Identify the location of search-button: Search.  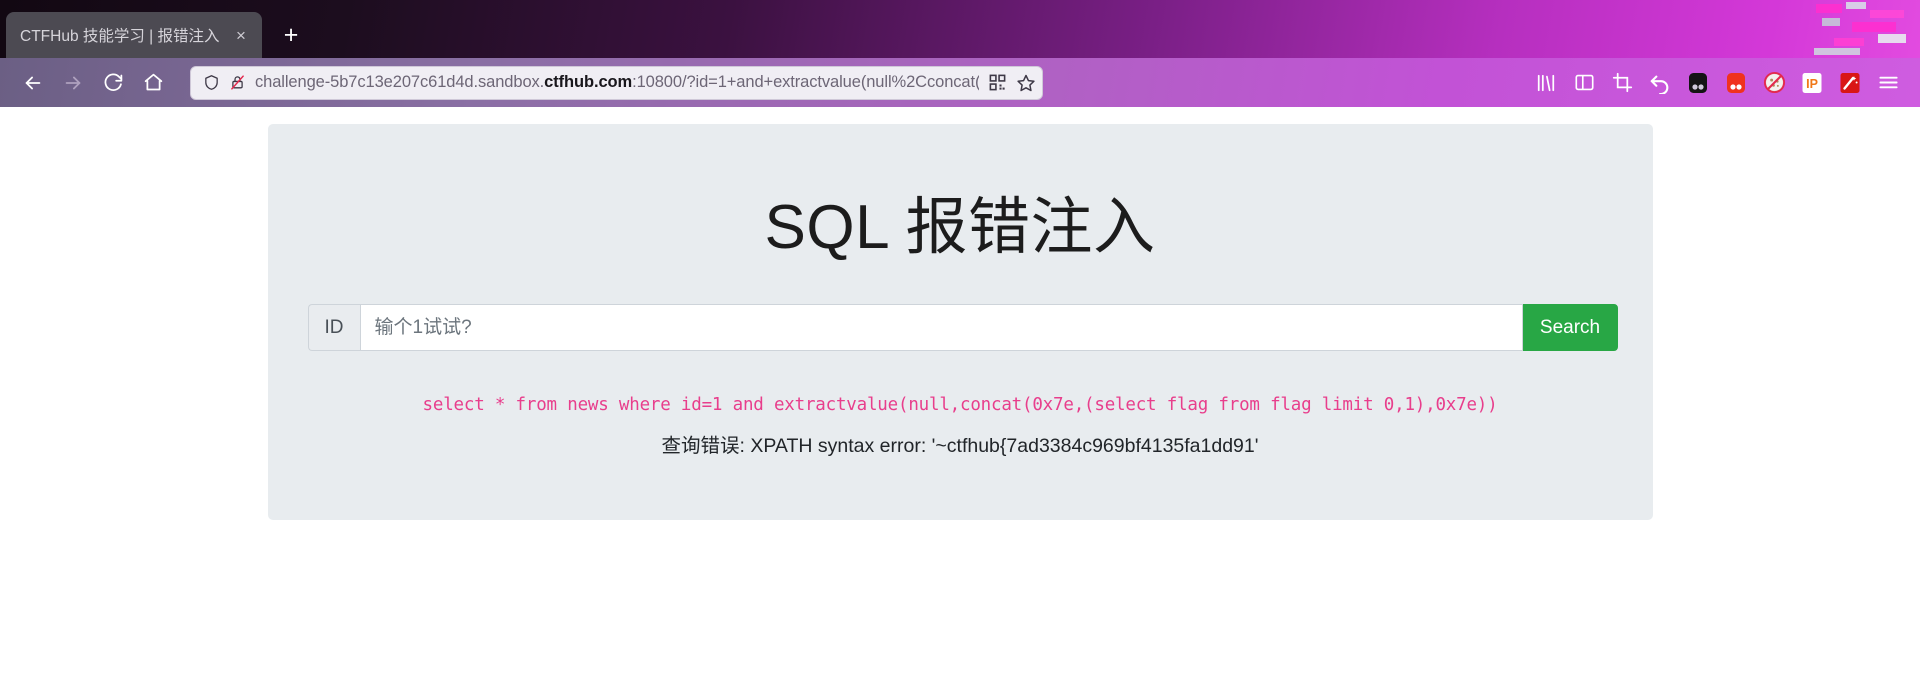
(1570, 327).